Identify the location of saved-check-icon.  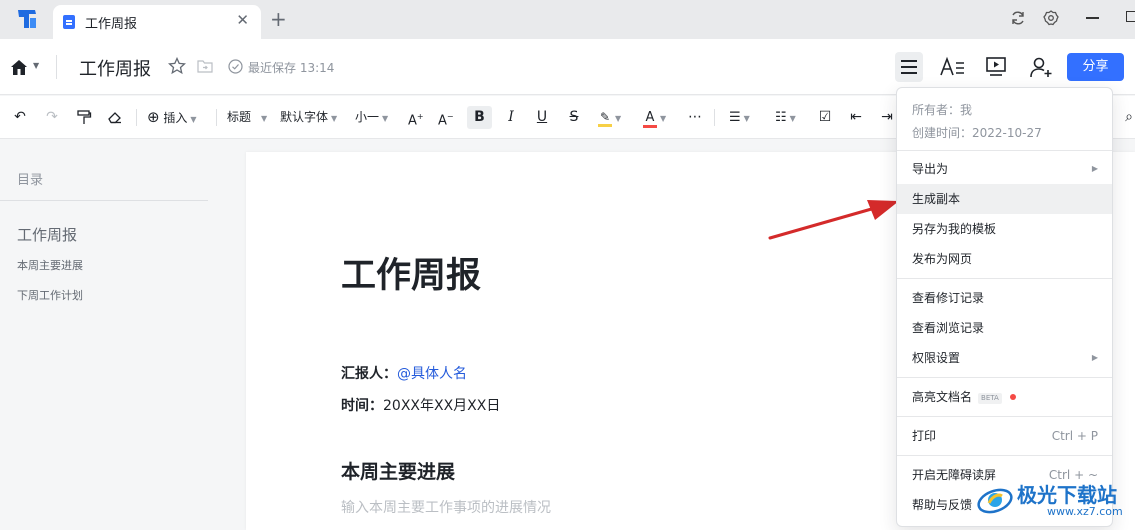
(235, 66).